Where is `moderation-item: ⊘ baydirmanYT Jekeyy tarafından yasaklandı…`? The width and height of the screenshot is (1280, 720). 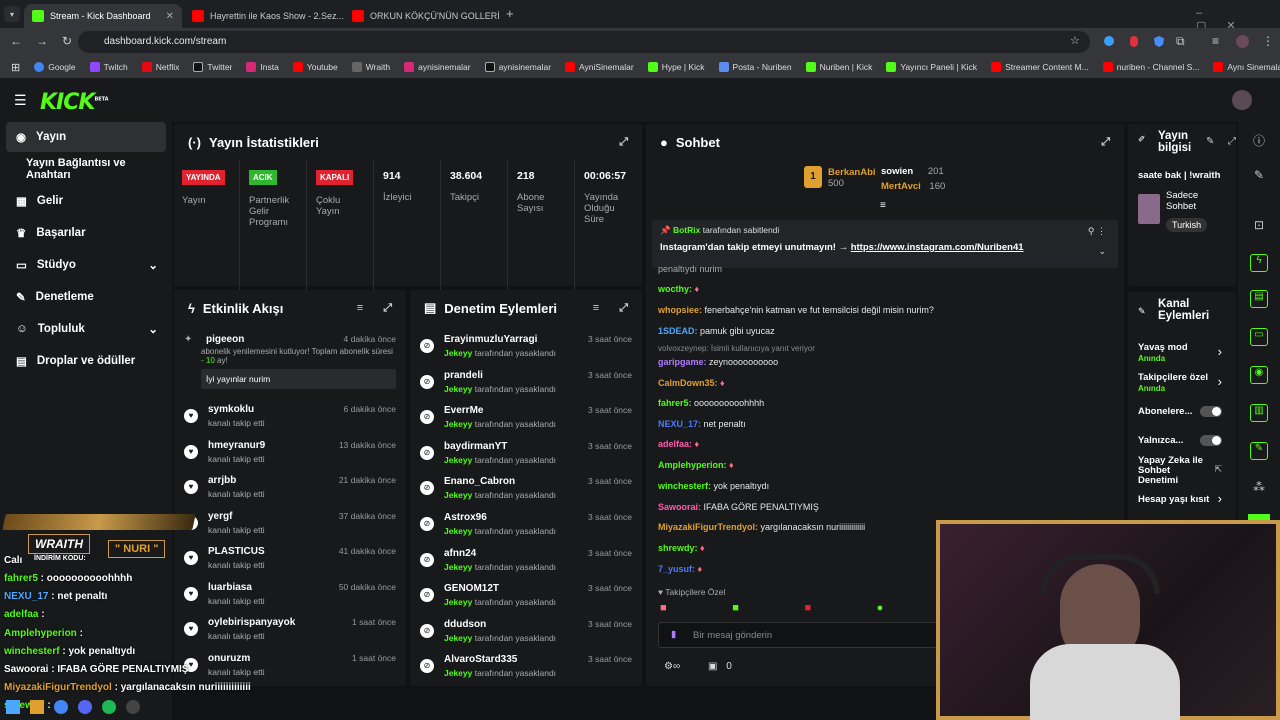
moderation-item: ⊘ baydirmanYT Jekeyy tarafından yasaklandı… is located at coordinates (526, 456).